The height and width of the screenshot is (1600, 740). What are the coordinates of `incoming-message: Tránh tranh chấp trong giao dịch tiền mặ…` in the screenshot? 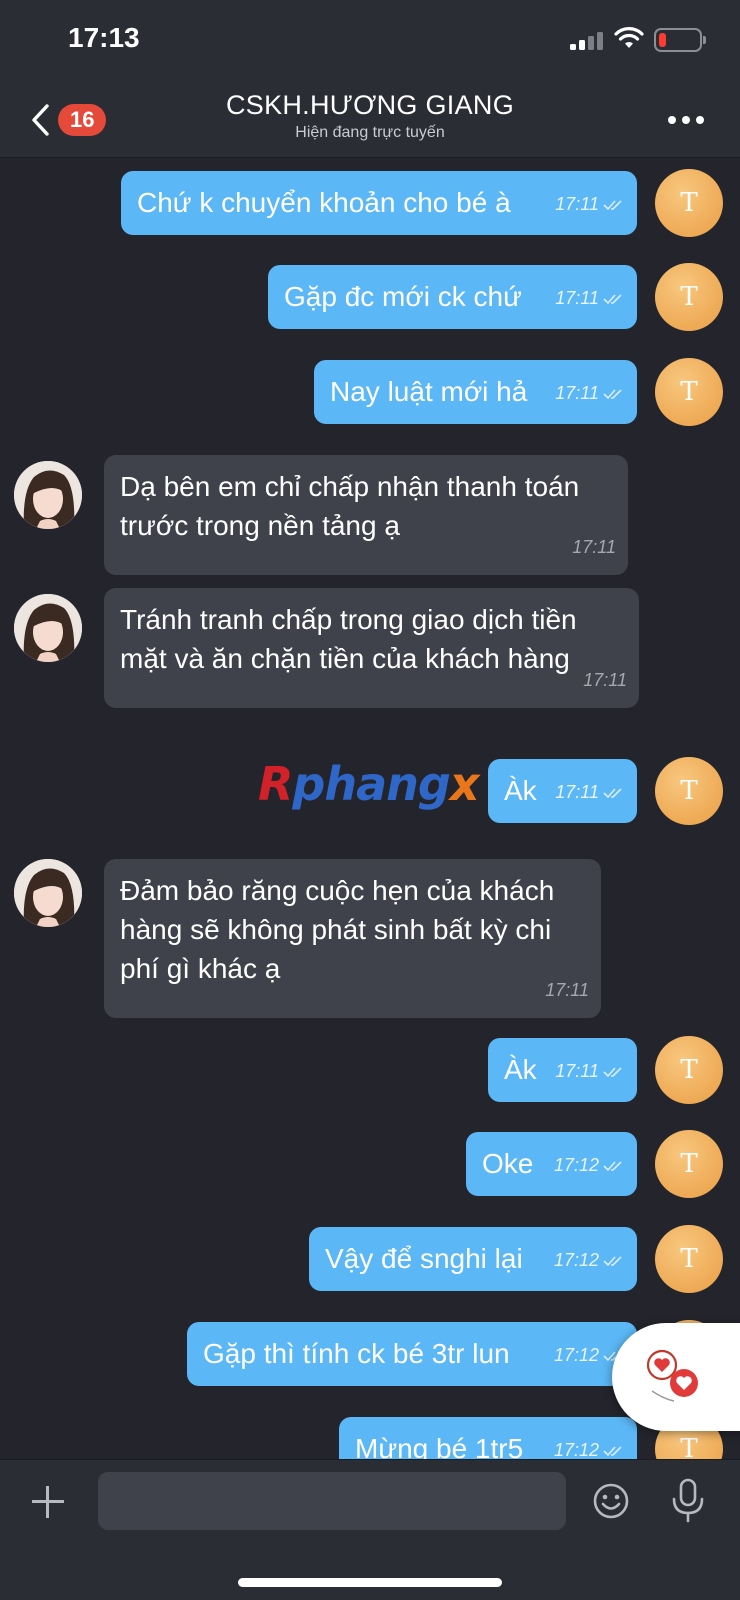 It's located at (371, 648).